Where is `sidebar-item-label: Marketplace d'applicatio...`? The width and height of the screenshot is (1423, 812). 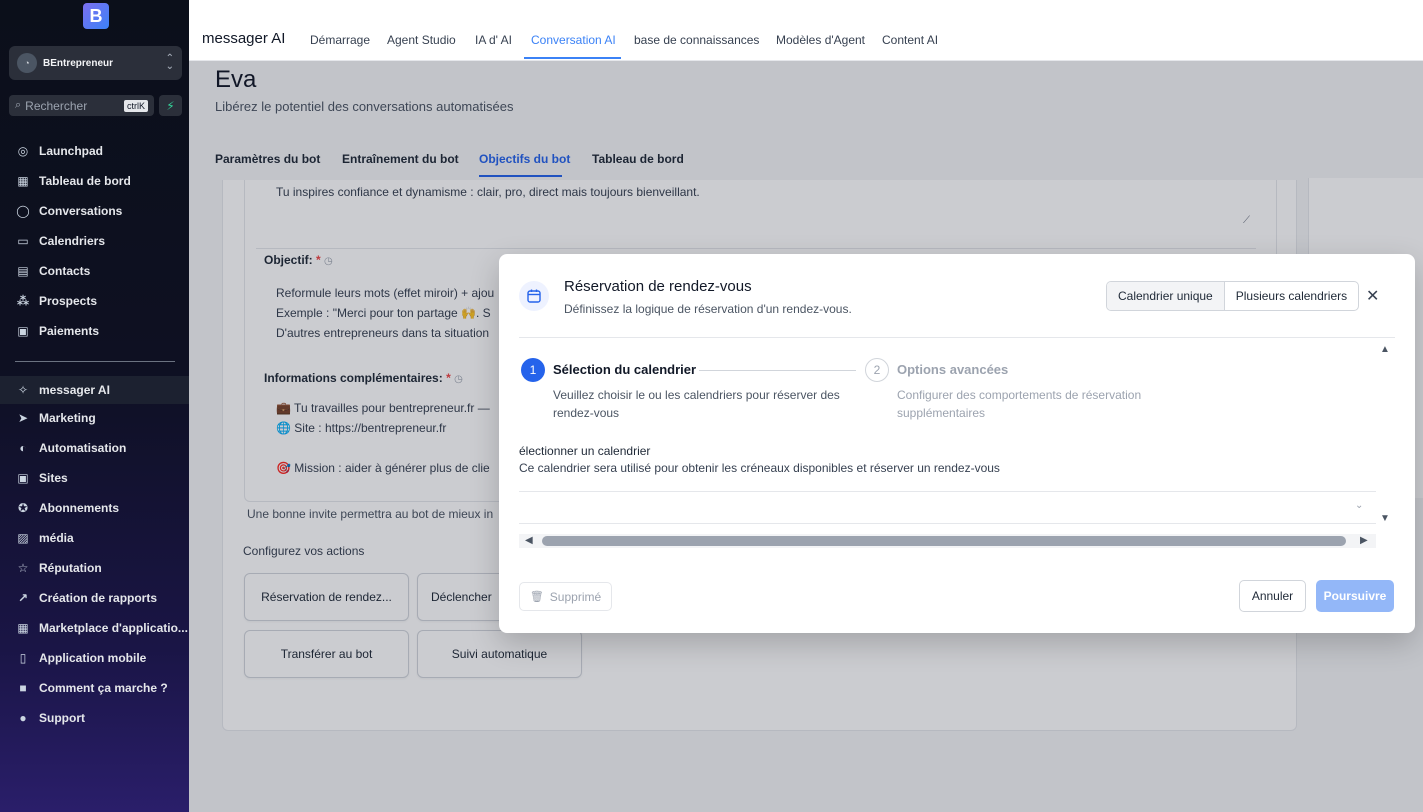
sidebar-item-label: Marketplace d'applicatio... is located at coordinates (113, 628).